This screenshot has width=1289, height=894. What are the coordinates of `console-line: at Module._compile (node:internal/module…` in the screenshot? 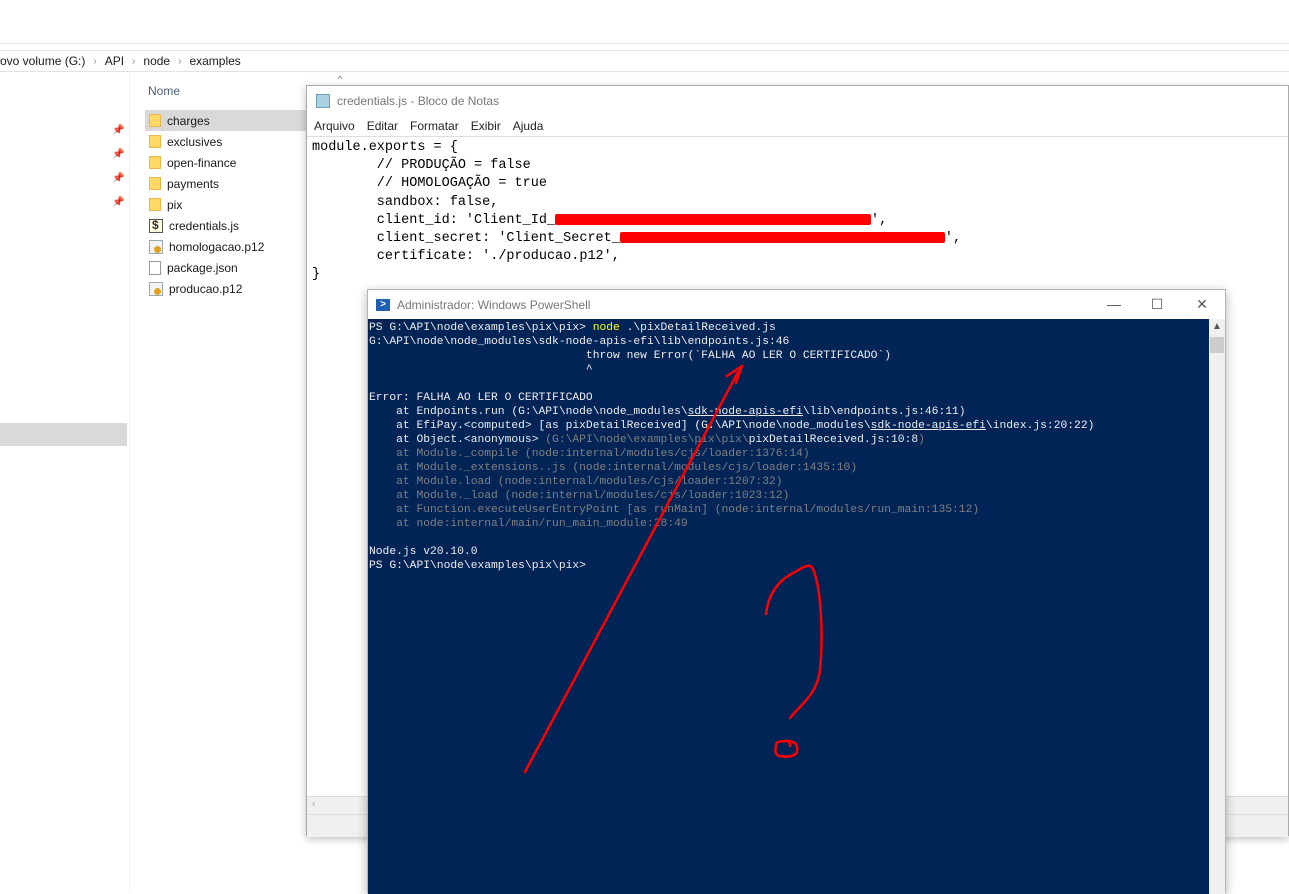 It's located at (589, 454).